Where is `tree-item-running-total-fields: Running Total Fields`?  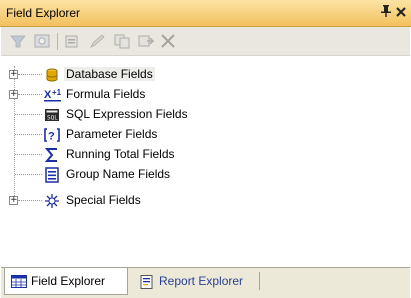
tree-item-running-total-fields: Running Total Fields is located at coordinates (150, 154).